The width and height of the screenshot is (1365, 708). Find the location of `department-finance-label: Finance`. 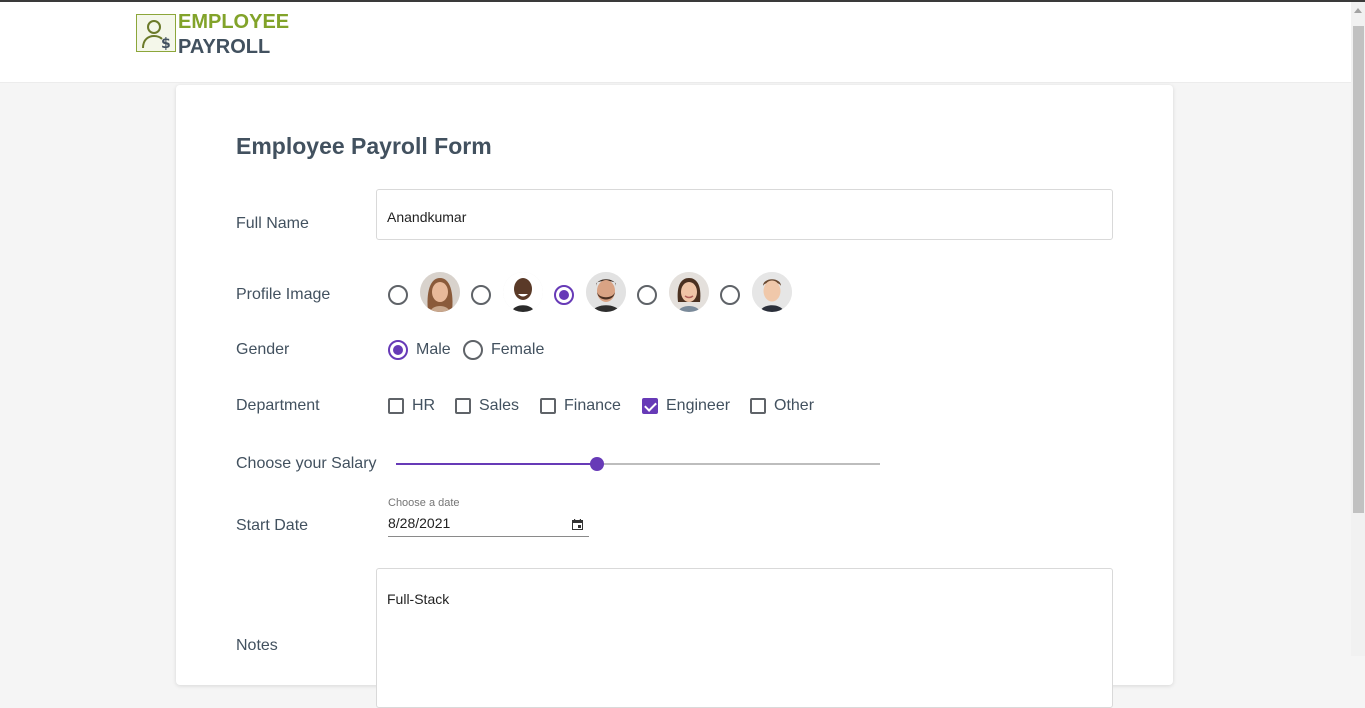

department-finance-label: Finance is located at coordinates (592, 406).